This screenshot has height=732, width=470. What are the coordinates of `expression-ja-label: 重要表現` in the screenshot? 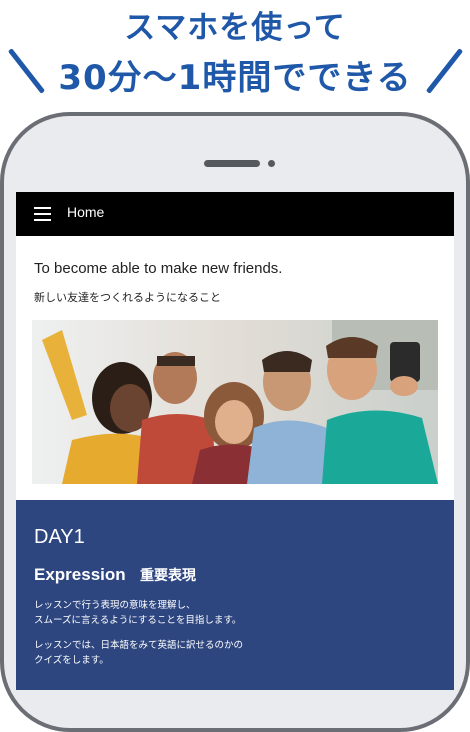 It's located at (168, 576).